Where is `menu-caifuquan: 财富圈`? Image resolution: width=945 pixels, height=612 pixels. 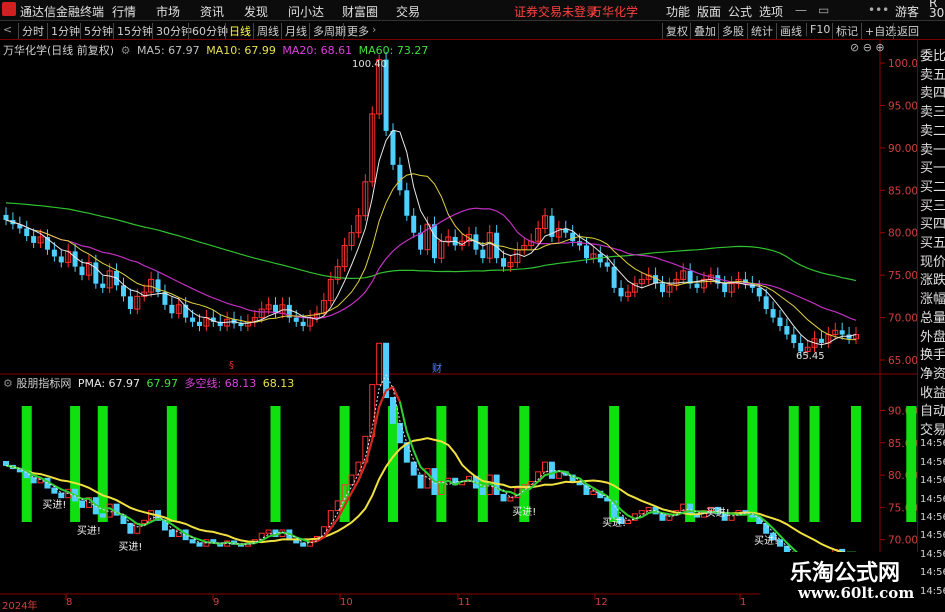
menu-caifuquan: 财富圈 is located at coordinates (360, 11).